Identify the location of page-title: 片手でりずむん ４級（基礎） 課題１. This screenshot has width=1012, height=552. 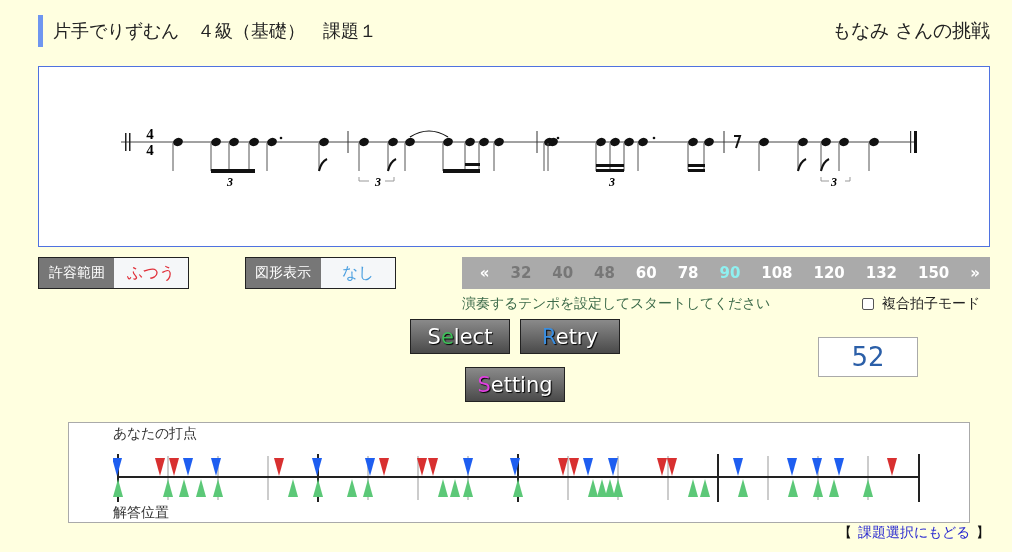
(207, 31).